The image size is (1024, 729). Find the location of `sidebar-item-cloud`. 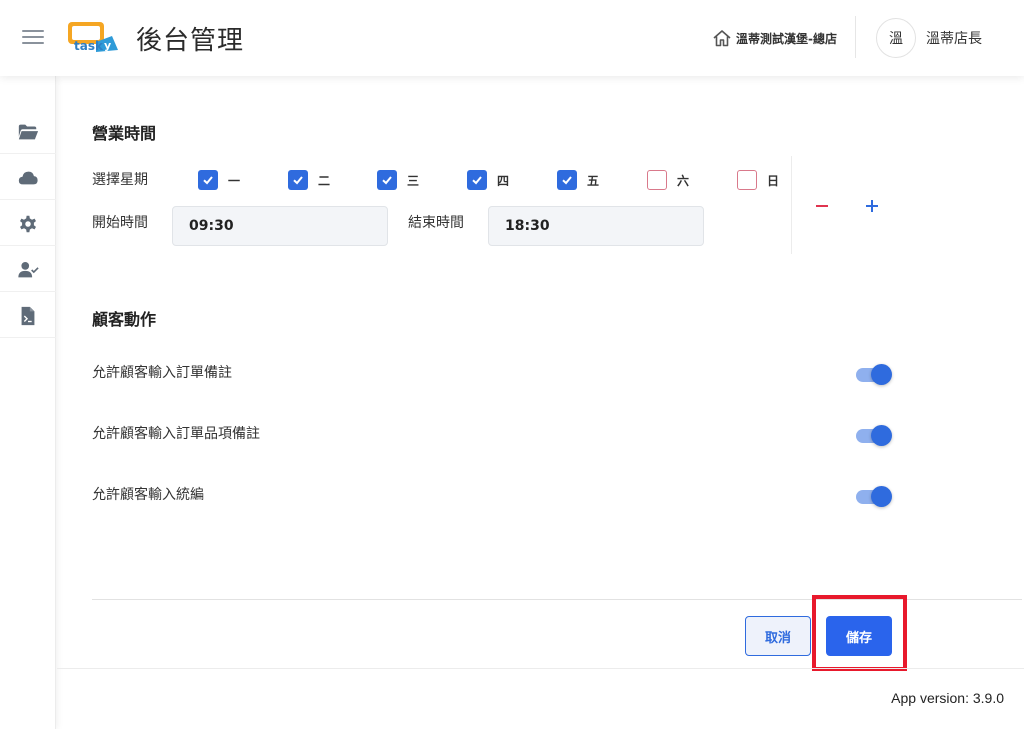

sidebar-item-cloud is located at coordinates (28, 178).